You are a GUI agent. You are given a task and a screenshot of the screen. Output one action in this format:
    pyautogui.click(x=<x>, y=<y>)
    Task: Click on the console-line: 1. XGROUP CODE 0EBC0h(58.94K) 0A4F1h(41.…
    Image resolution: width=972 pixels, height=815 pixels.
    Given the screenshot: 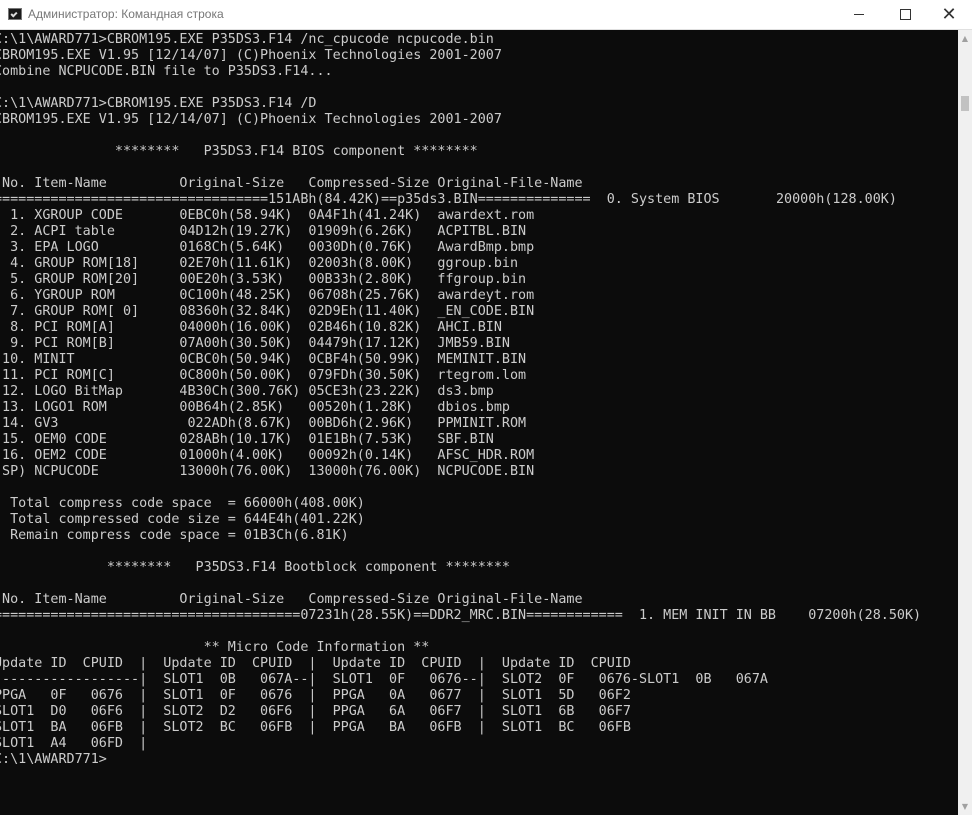 What is the action you would take?
    pyautogui.click(x=267, y=215)
    